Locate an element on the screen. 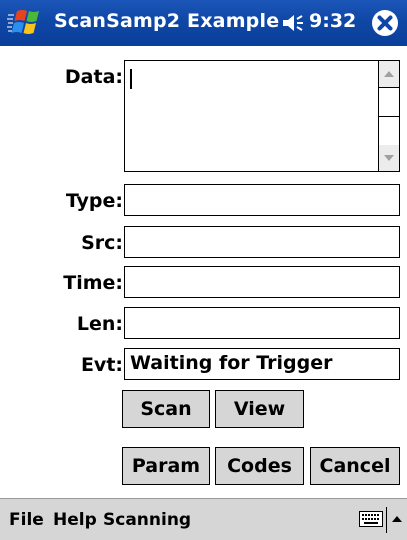 This screenshot has width=407, height=540. time-field is located at coordinates (262, 282).